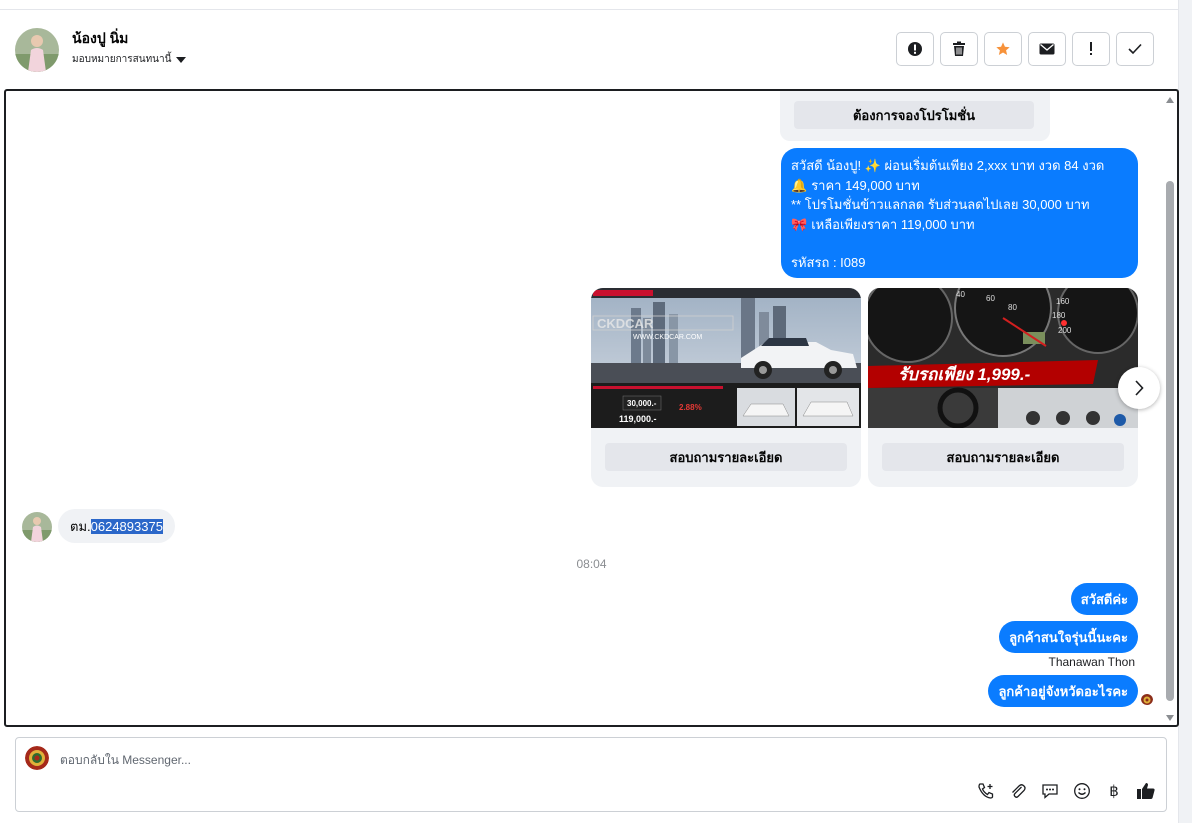 This screenshot has height=823, width=1192. Describe the element at coordinates (1170, 718) in the screenshot. I see `scroll-down-arrow-icon` at that location.